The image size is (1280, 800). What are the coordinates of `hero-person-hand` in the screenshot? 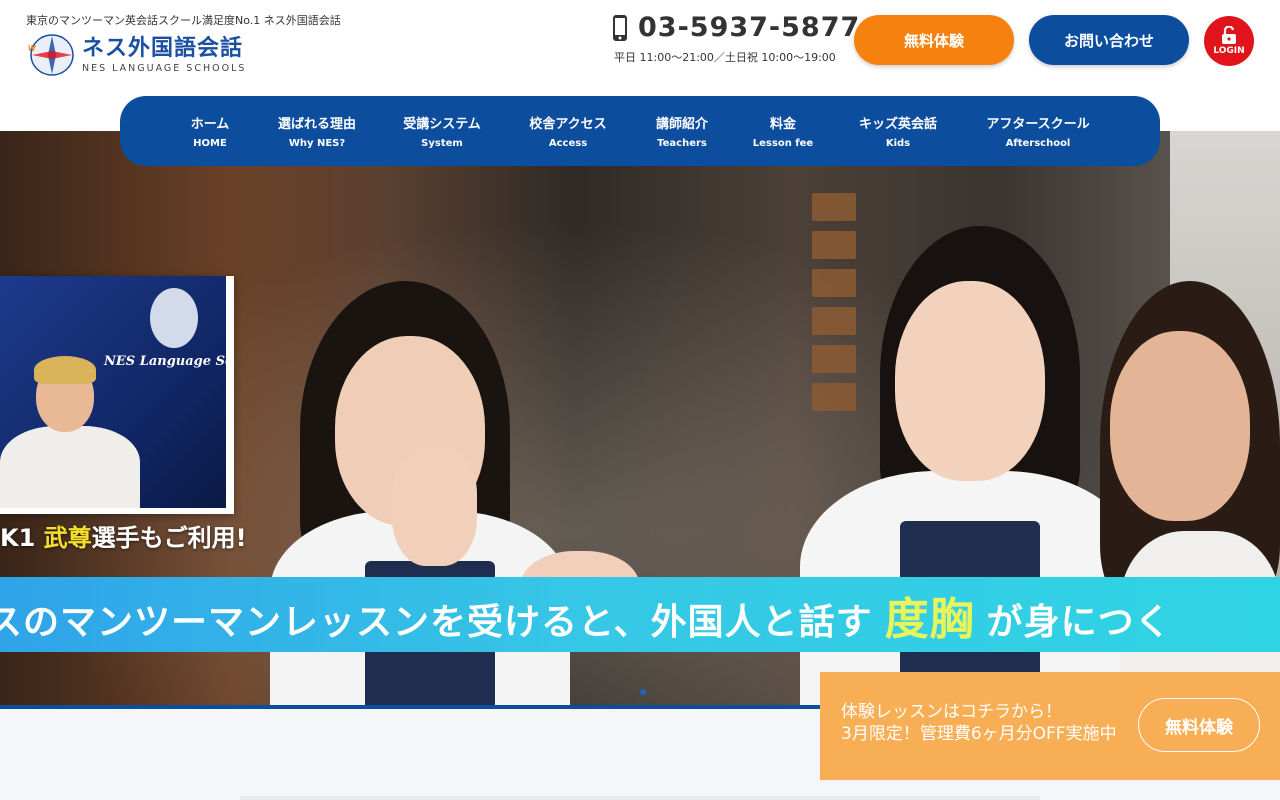 It's located at (434, 506).